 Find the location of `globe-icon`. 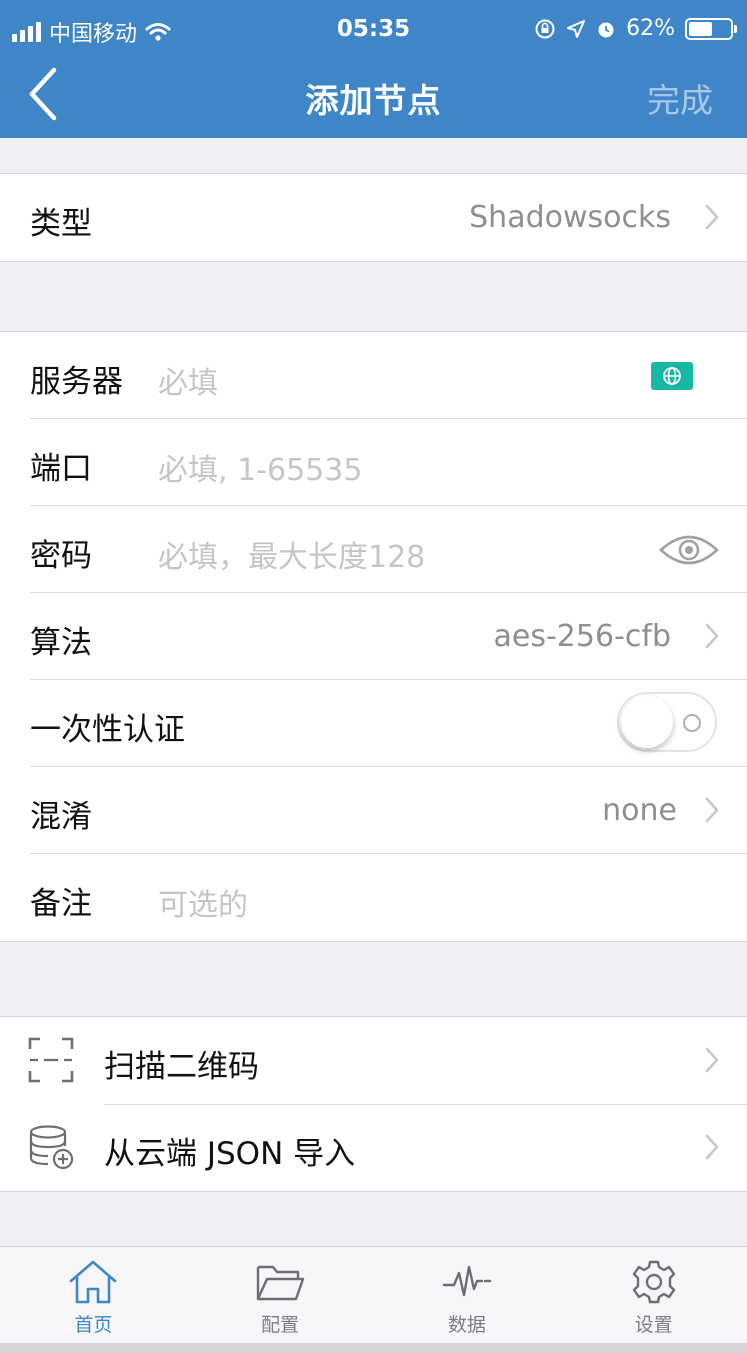

globe-icon is located at coordinates (672, 376).